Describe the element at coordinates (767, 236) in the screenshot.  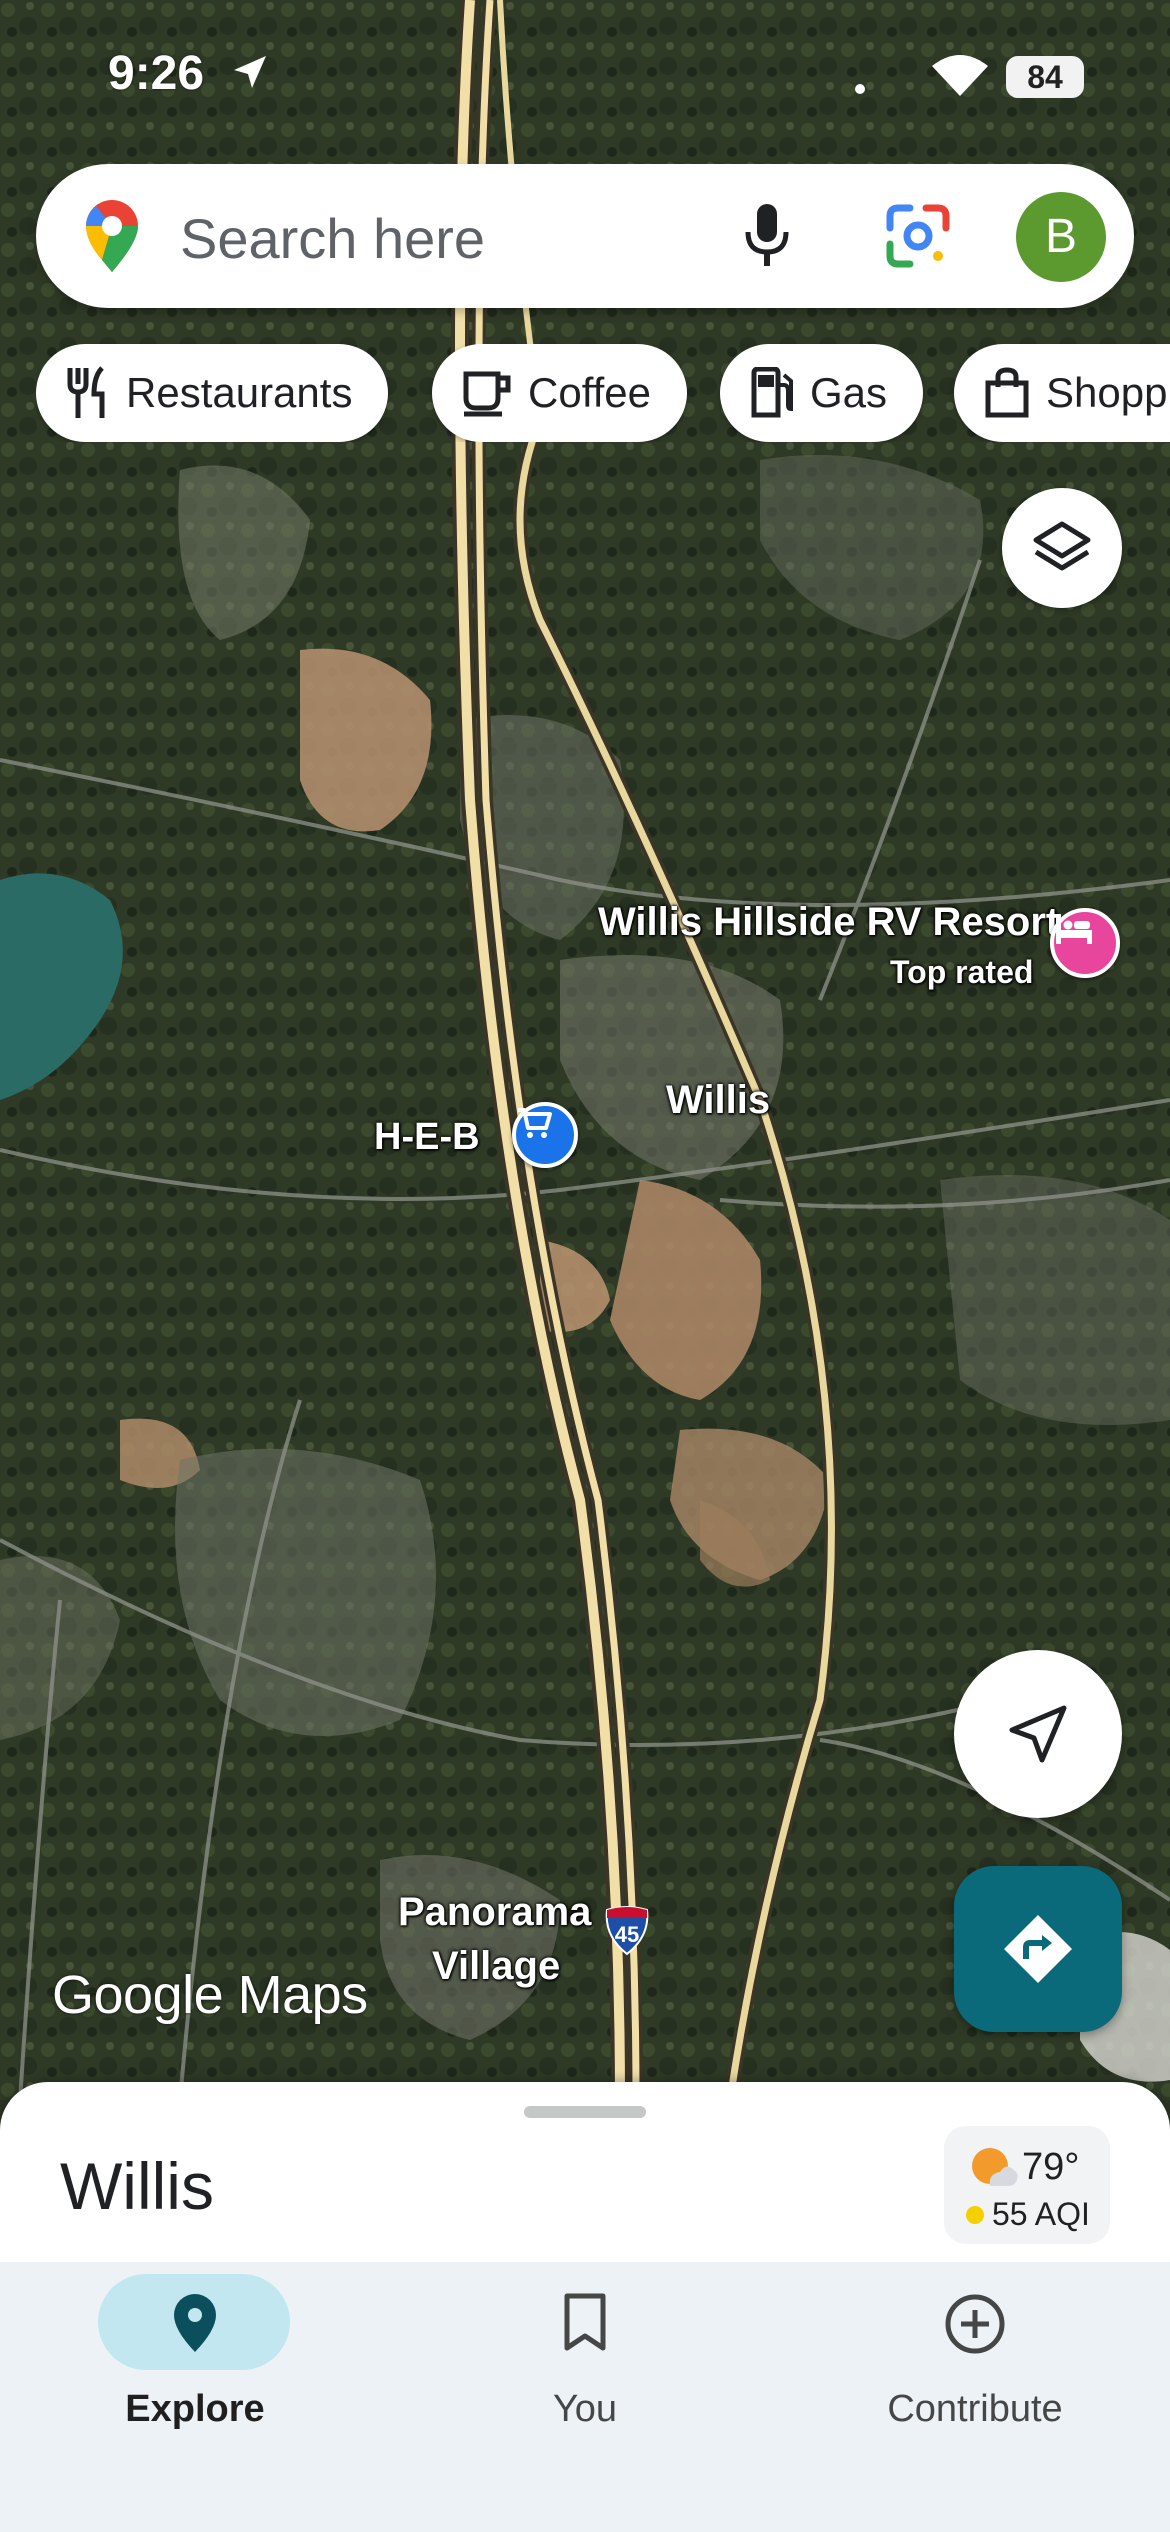
I see `microphone-icon` at that location.